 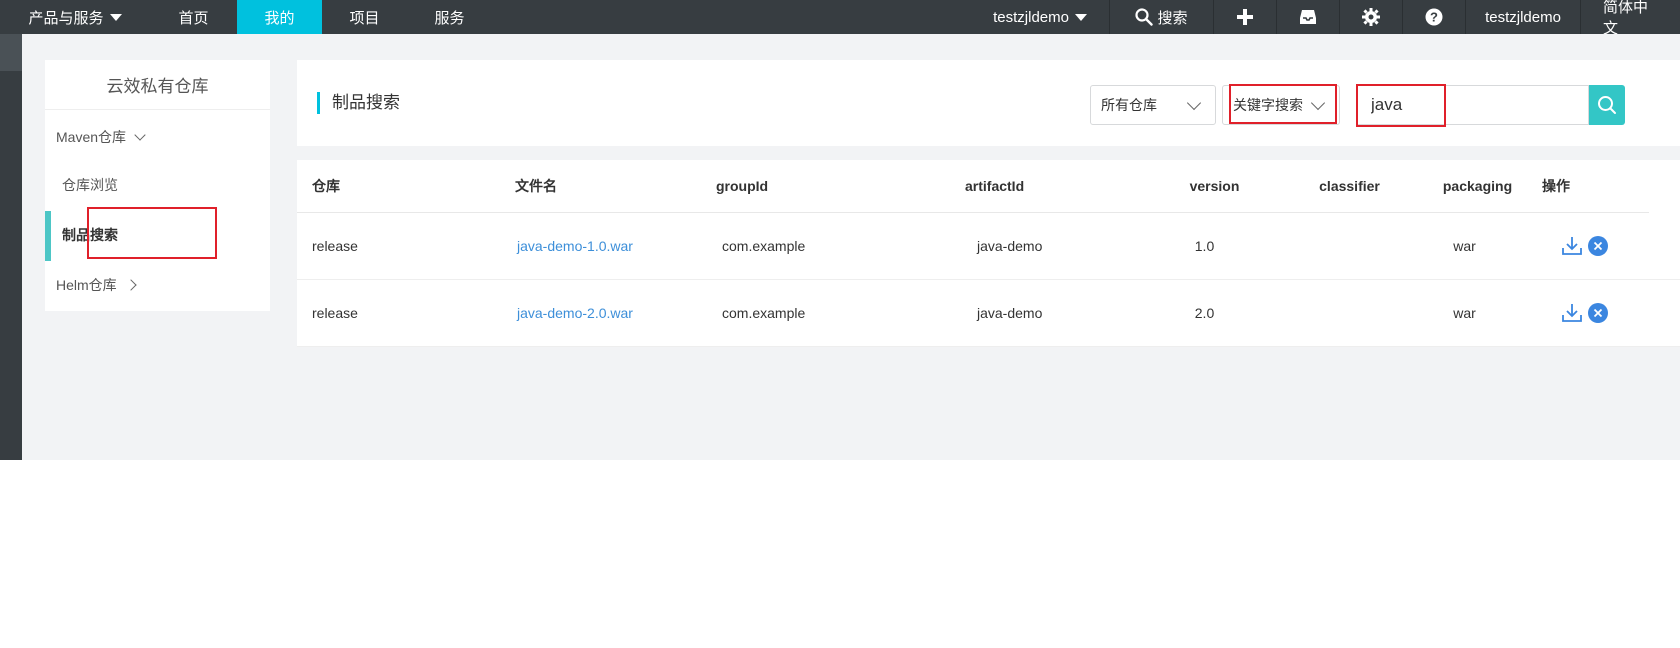 I want to click on nav-language-switch: 简体中文, so click(x=1630, y=18).